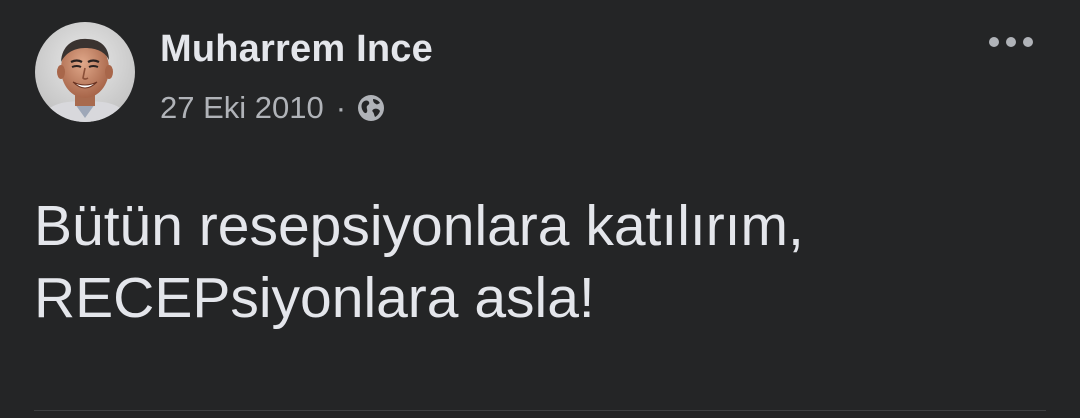 The image size is (1080, 418). I want to click on post-meta: 27 Eki 2010 ·, so click(273, 108).